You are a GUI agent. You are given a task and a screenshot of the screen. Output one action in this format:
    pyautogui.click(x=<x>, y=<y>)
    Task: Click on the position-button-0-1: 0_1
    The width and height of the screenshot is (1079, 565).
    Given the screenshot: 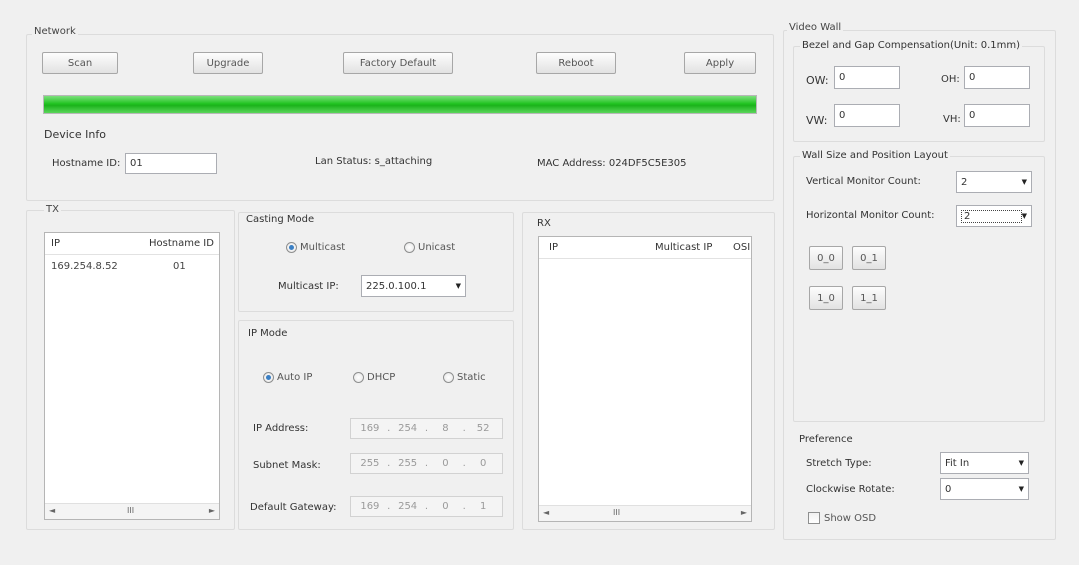 What is the action you would take?
    pyautogui.click(x=869, y=258)
    